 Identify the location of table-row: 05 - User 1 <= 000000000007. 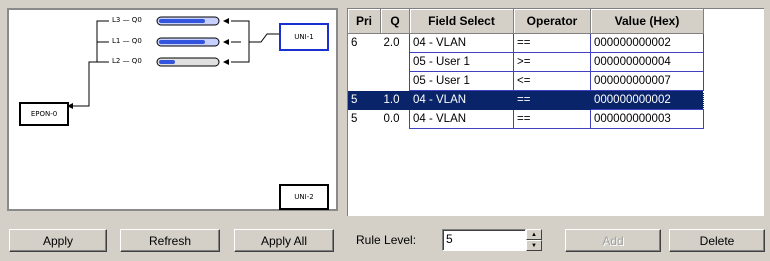
(526, 81).